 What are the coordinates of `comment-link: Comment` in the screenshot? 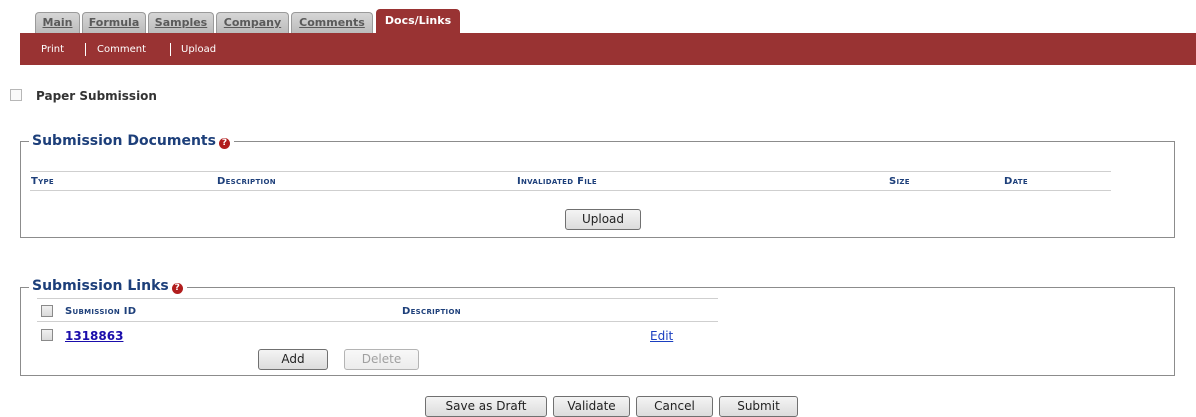 It's located at (121, 50).